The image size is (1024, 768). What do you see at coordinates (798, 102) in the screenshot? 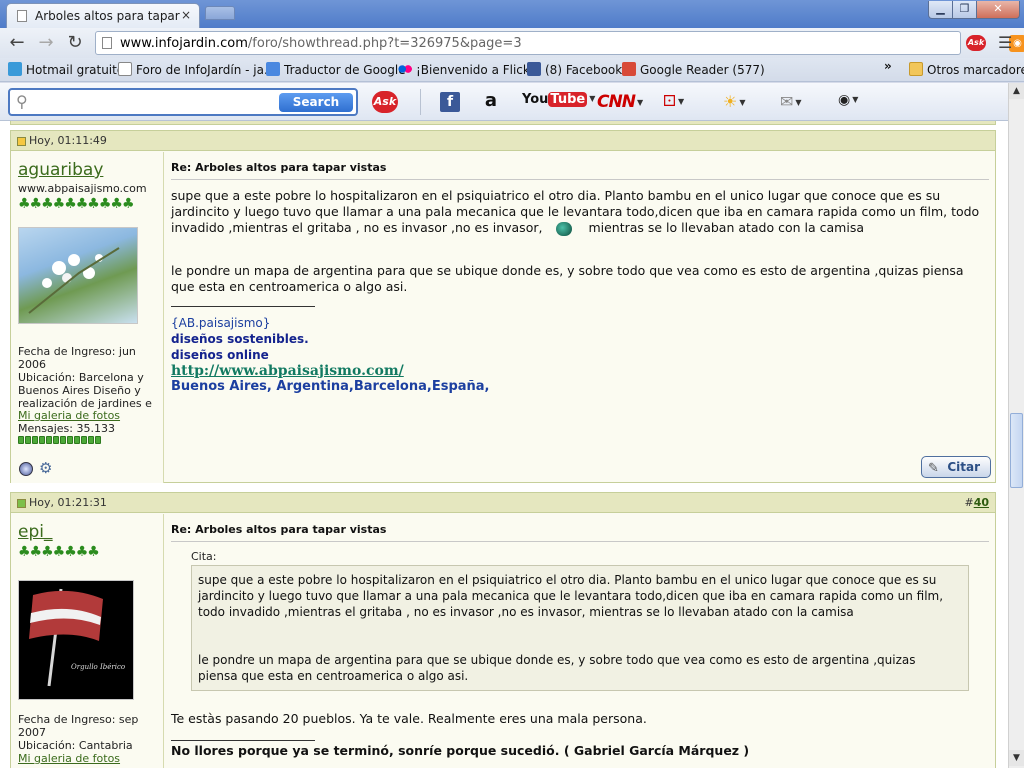
I see `mail-icon: ✉ ▼` at bounding box center [798, 102].